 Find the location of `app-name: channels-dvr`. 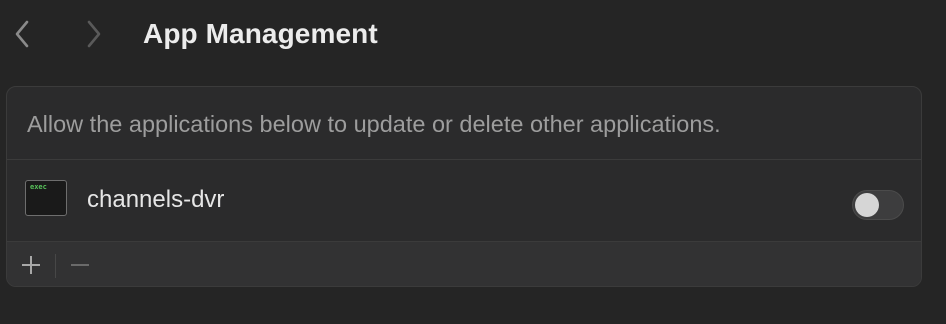

app-name: channels-dvr is located at coordinates (156, 199).